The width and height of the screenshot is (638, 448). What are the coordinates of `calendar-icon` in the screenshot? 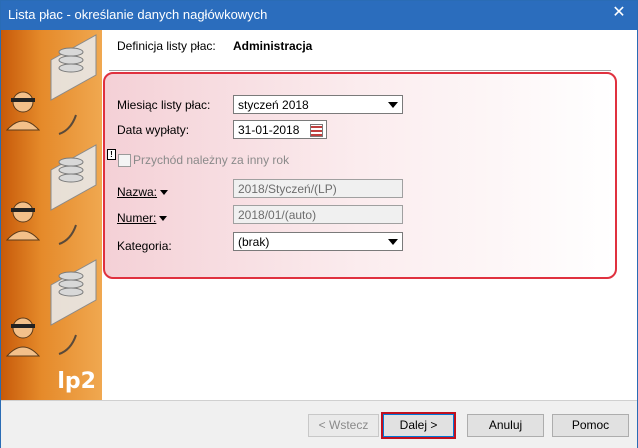 It's located at (316, 130).